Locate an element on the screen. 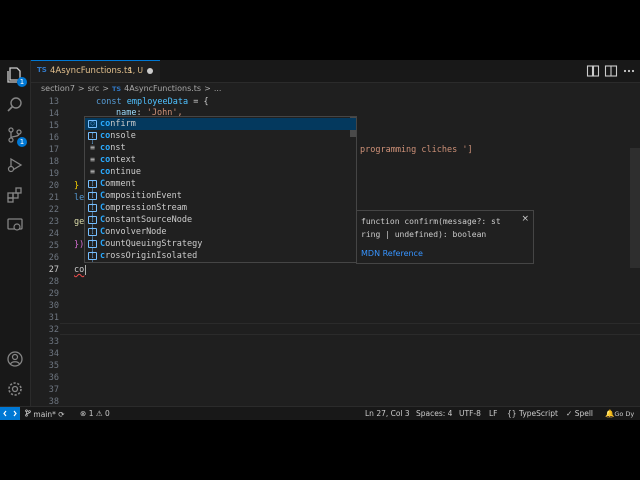 This screenshot has width=640, height=480. remote-indicator-icon is located at coordinates (10, 413).